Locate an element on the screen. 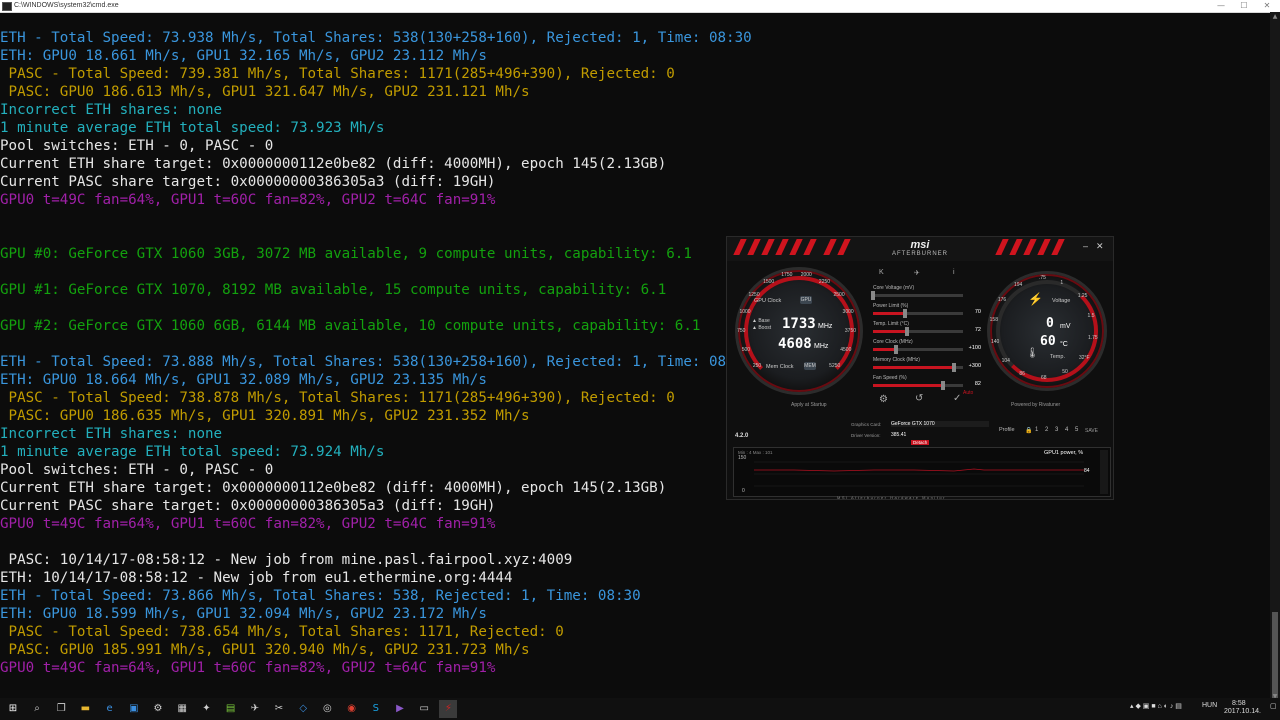  gauge-scale-tick: 1.5 is located at coordinates (1091, 316).